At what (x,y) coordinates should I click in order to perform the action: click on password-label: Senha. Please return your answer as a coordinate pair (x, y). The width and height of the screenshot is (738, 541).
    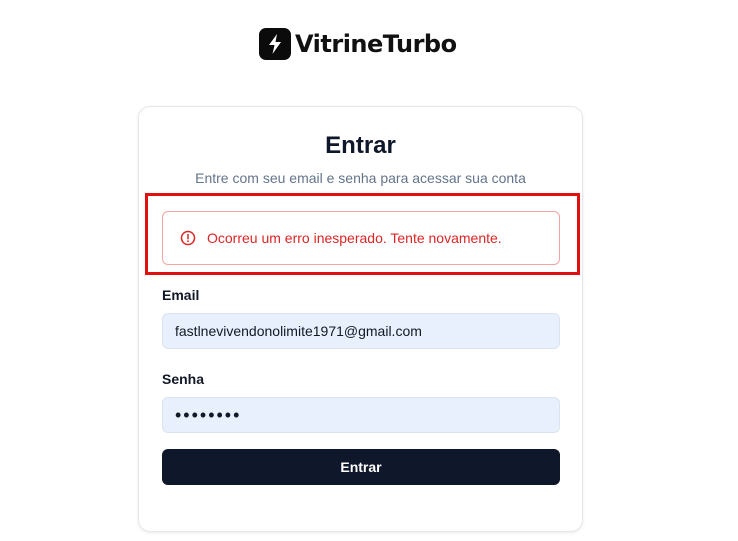
    Looking at the image, I should click on (183, 379).